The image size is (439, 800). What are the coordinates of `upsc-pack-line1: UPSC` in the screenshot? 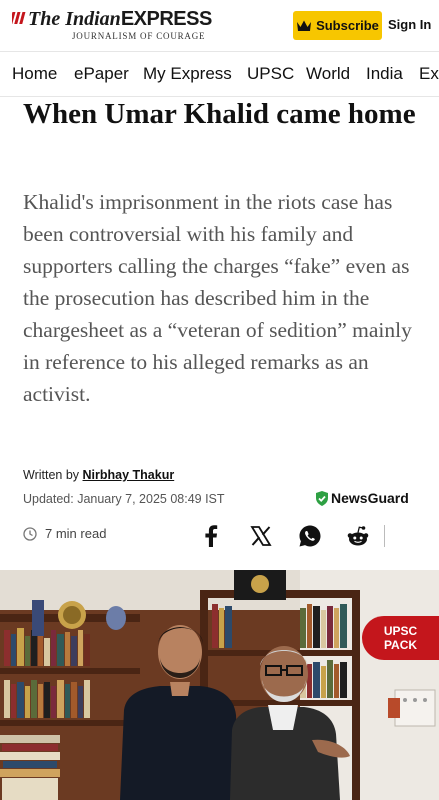 It's located at (400, 631).